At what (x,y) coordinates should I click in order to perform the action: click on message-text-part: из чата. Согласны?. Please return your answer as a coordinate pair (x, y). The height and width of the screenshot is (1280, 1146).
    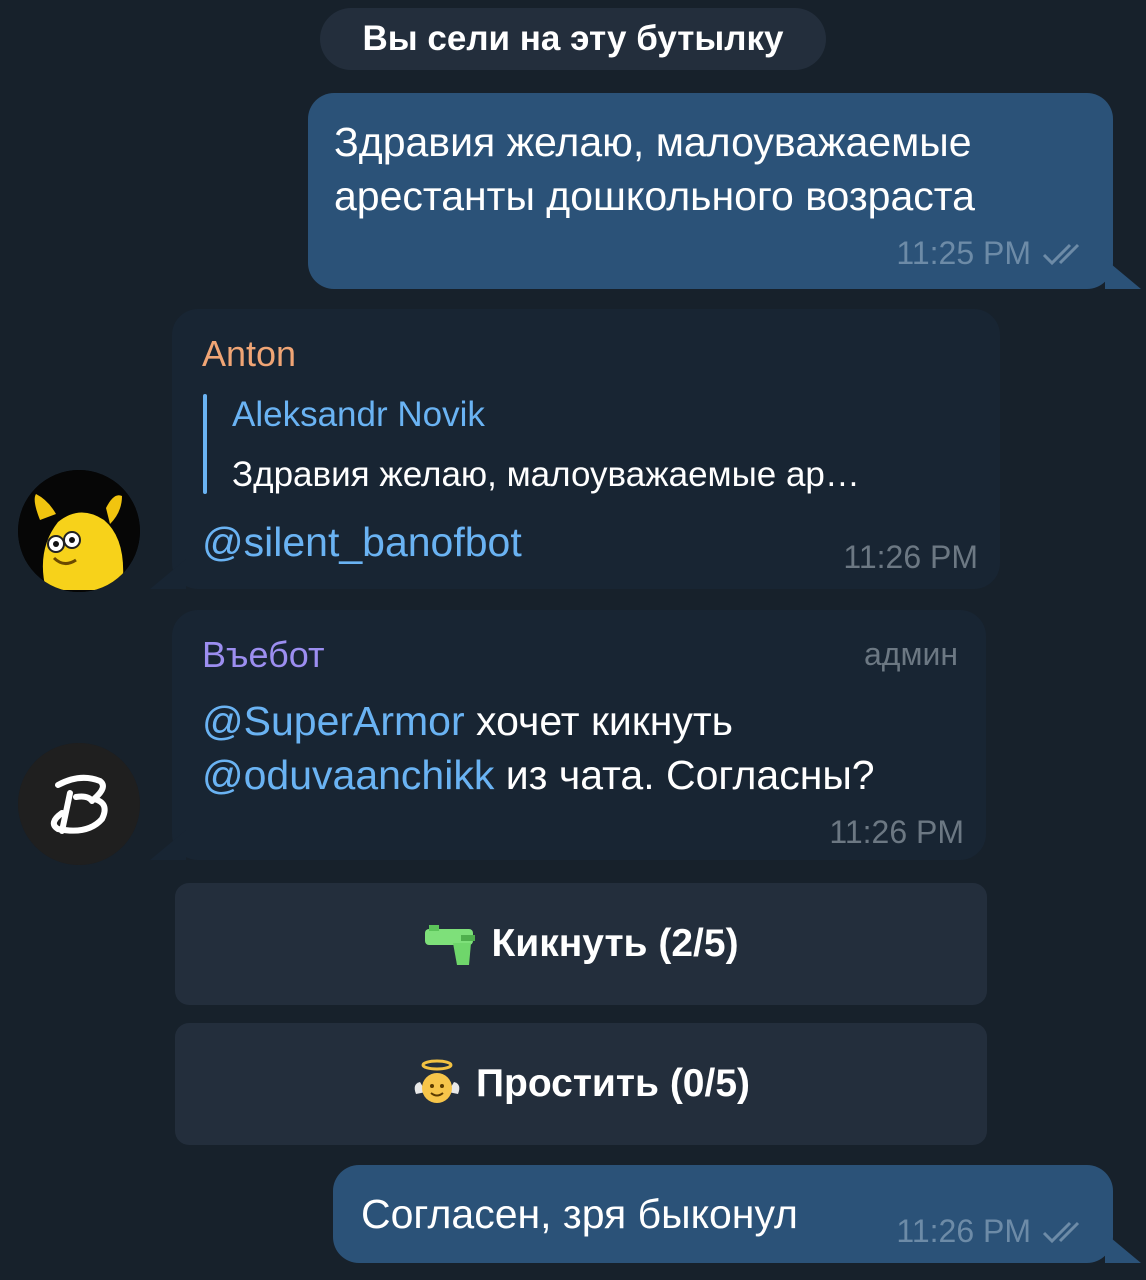
    Looking at the image, I should click on (684, 775).